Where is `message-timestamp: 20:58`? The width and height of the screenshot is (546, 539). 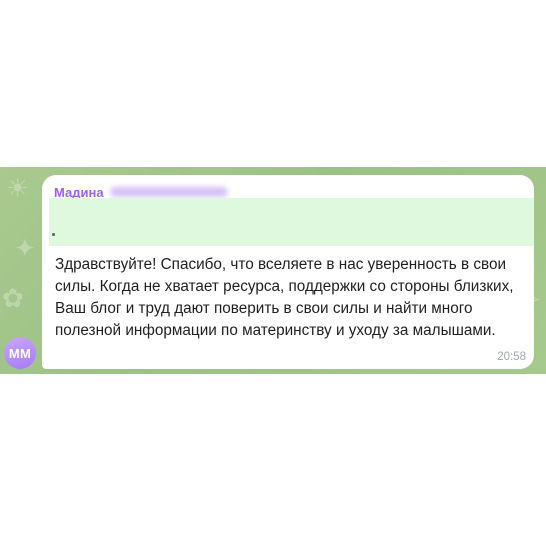 message-timestamp: 20:58 is located at coordinates (511, 357).